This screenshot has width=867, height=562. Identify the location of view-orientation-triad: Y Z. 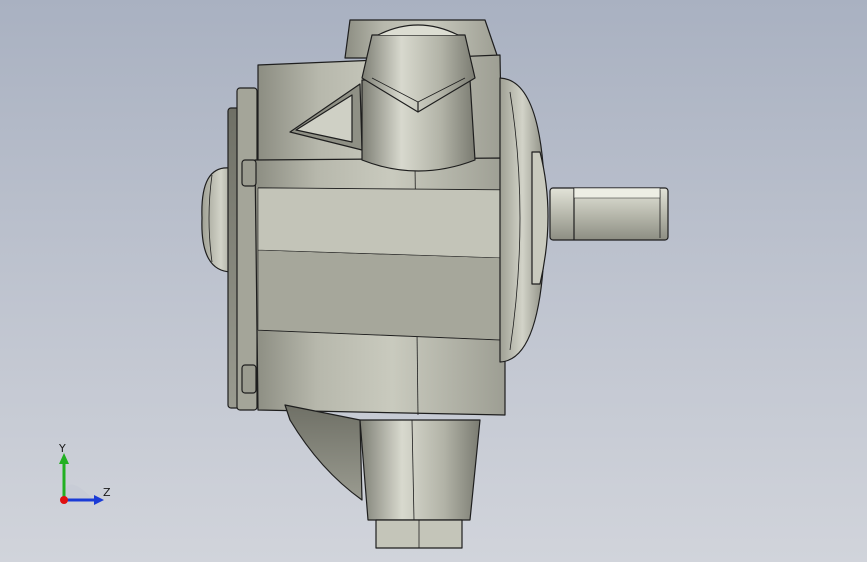
(83, 476).